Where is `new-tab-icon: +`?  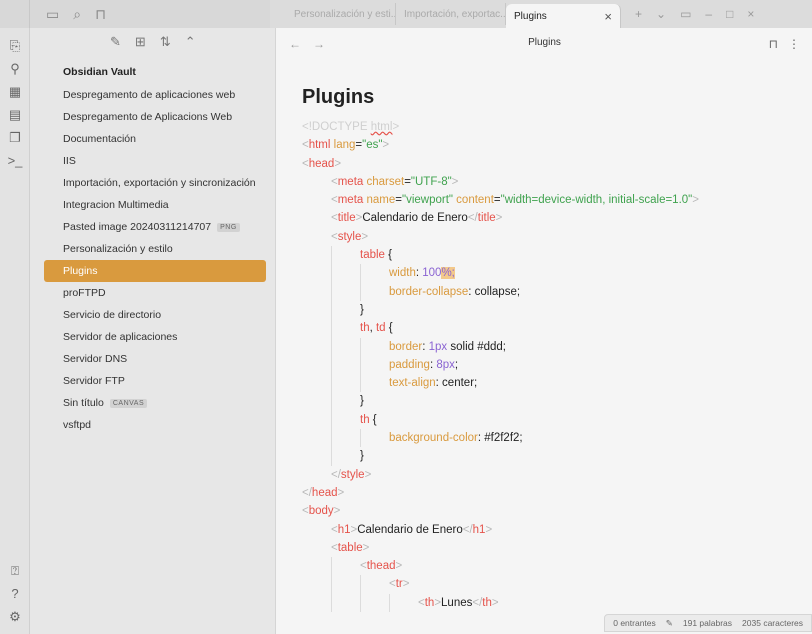 new-tab-icon: + is located at coordinates (638, 14).